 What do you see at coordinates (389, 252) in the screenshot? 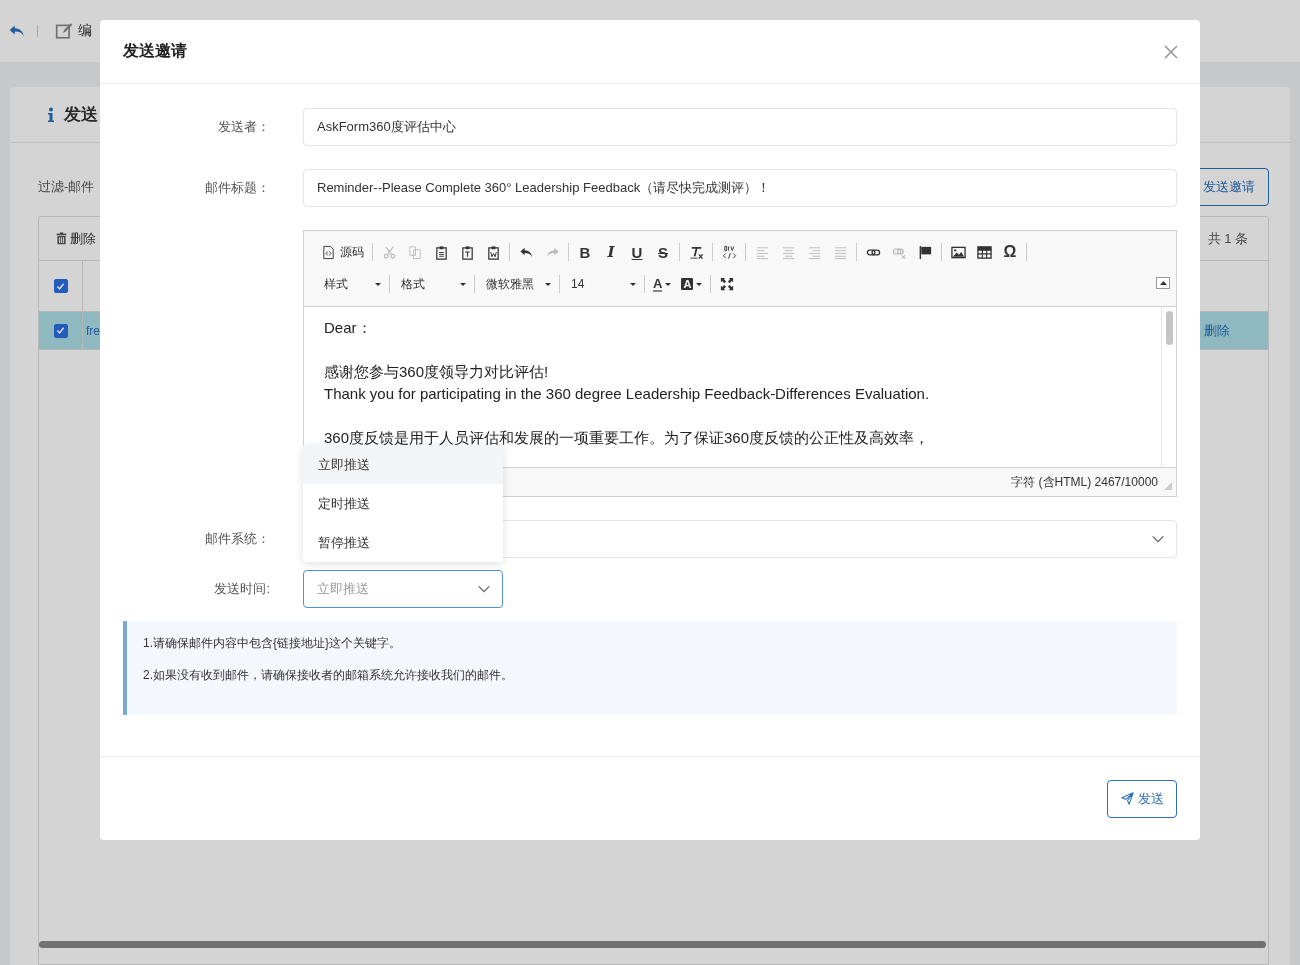
I see `scissors-icon` at bounding box center [389, 252].